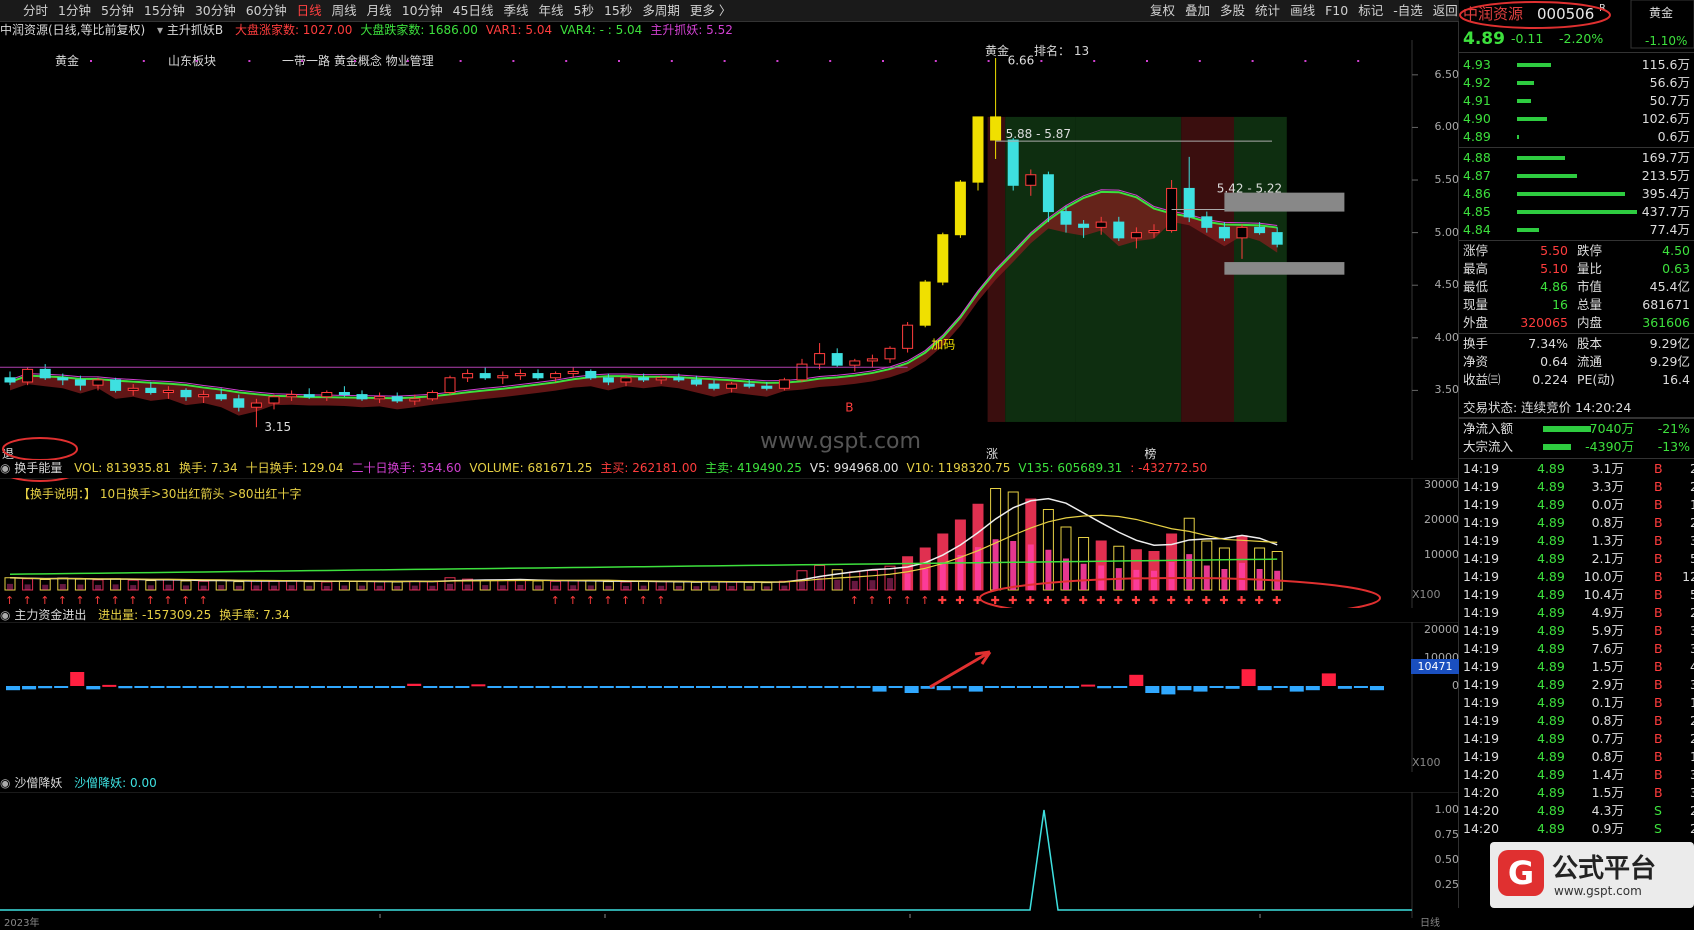  What do you see at coordinates (1598, 891) in the screenshot?
I see `brand-url: www.gspt.com` at bounding box center [1598, 891].